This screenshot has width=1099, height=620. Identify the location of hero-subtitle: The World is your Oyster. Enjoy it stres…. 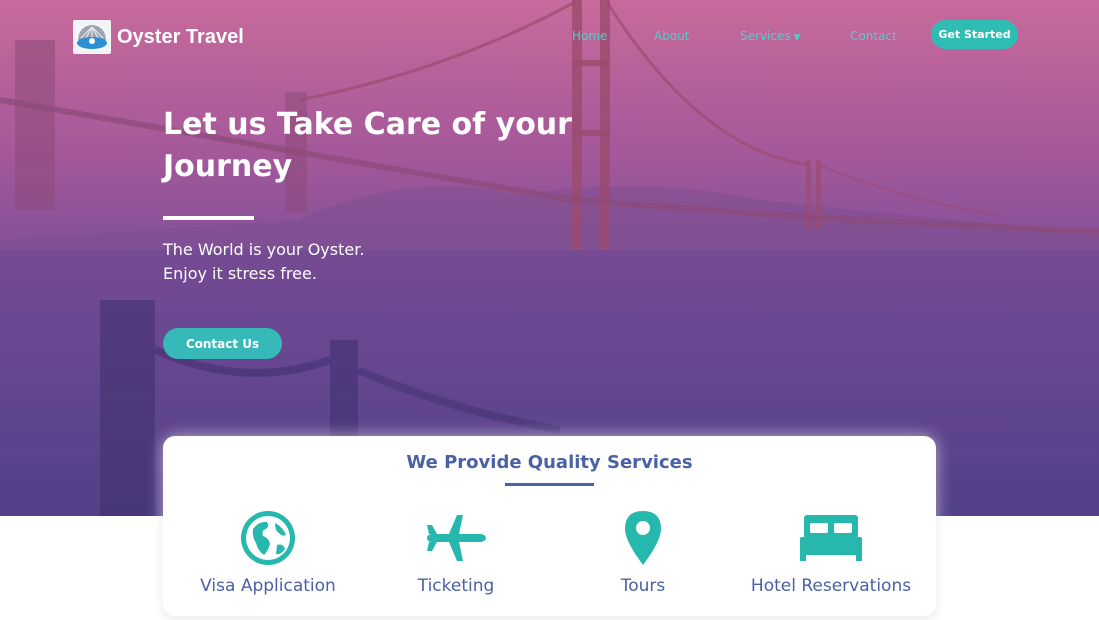
(263, 262).